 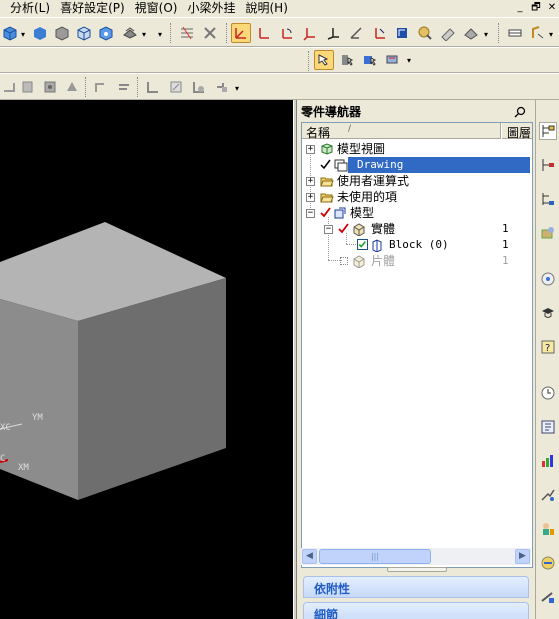 What do you see at coordinates (548, 313) in the screenshot?
I see `training-icon` at bounding box center [548, 313].